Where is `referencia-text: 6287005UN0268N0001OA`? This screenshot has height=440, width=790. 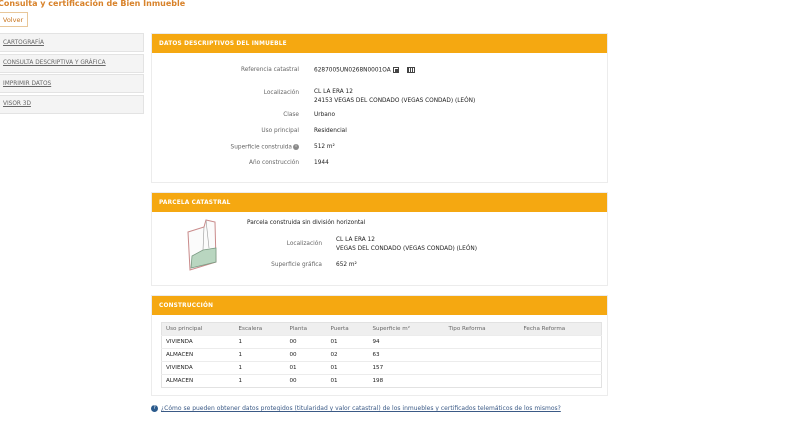 referencia-text: 6287005UN0268N0001OA is located at coordinates (352, 70).